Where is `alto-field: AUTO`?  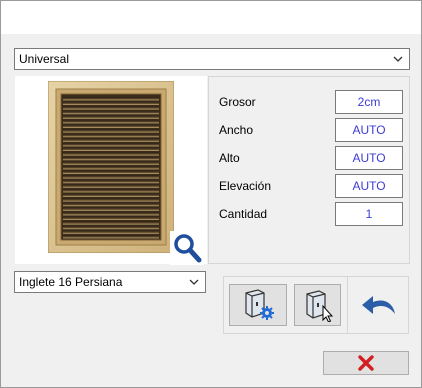
alto-field: AUTO is located at coordinates (369, 158).